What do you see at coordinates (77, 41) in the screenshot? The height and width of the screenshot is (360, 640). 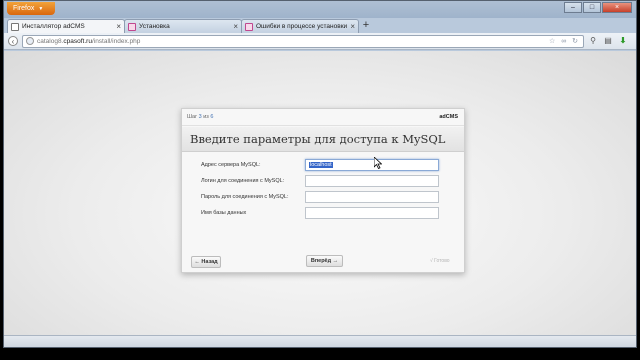 I see `url-domain: cpasoft.ru` at bounding box center [77, 41].